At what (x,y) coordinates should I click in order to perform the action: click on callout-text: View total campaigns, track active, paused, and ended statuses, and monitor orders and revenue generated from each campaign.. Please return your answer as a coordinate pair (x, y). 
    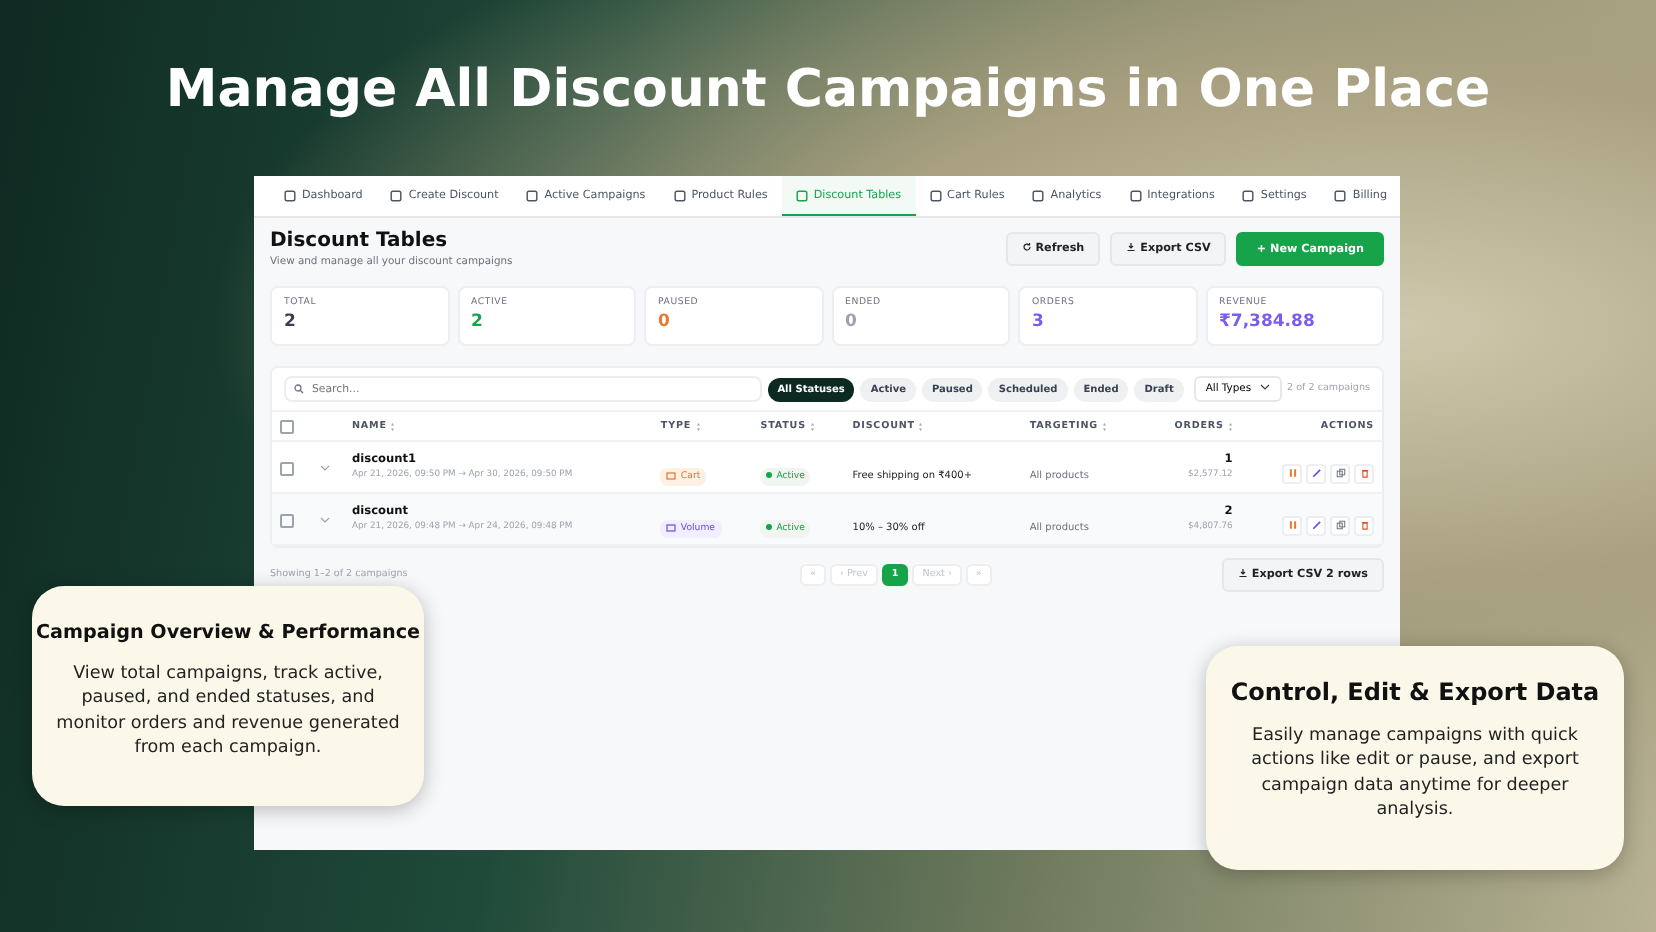
    Looking at the image, I should click on (228, 711).